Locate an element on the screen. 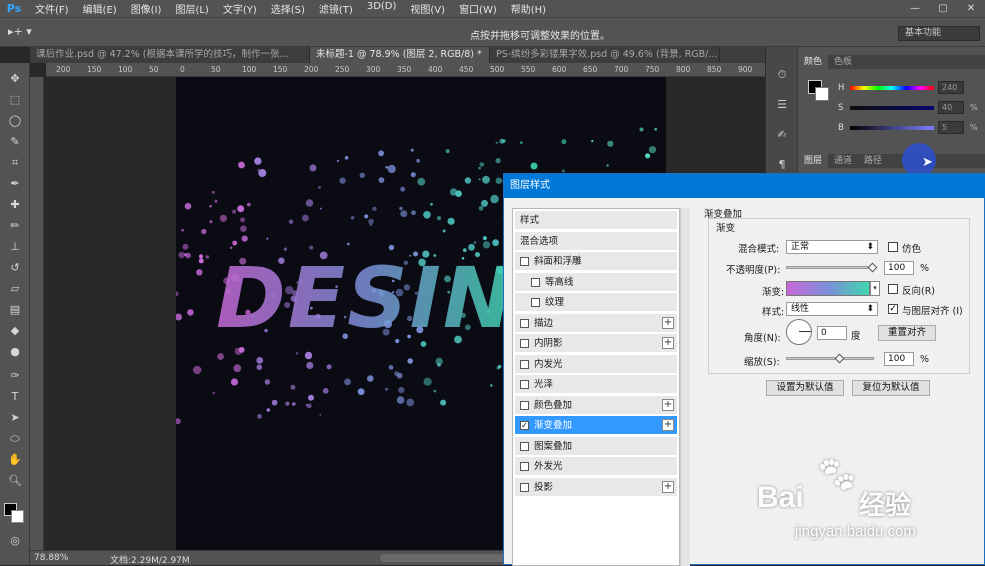  style-item: 描边 + is located at coordinates (596, 323).